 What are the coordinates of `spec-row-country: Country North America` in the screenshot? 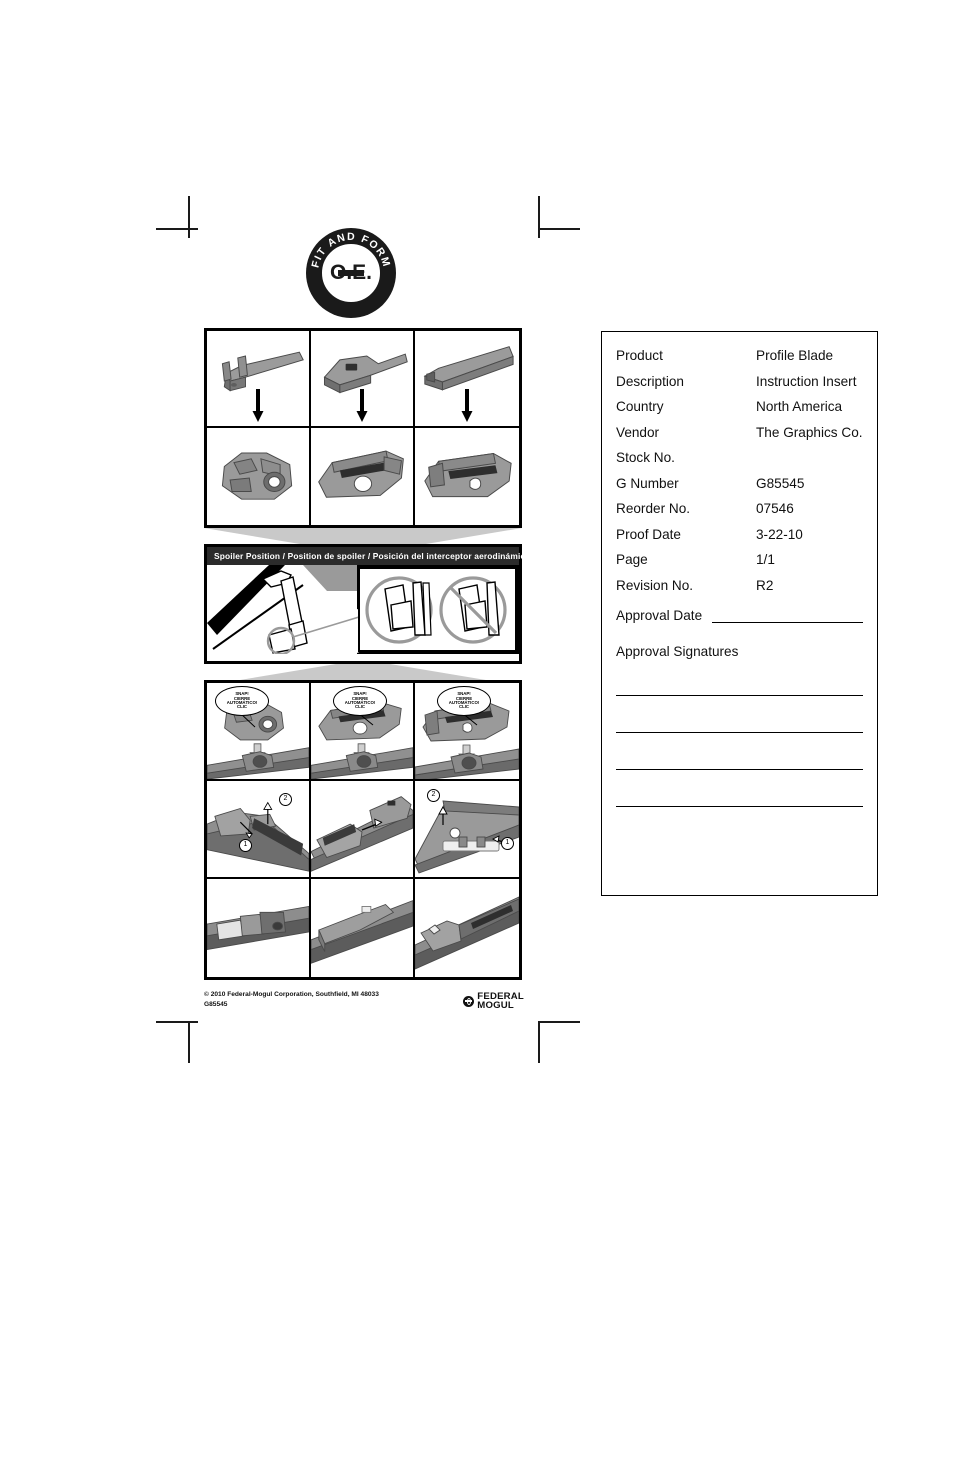 It's located at (739, 406).